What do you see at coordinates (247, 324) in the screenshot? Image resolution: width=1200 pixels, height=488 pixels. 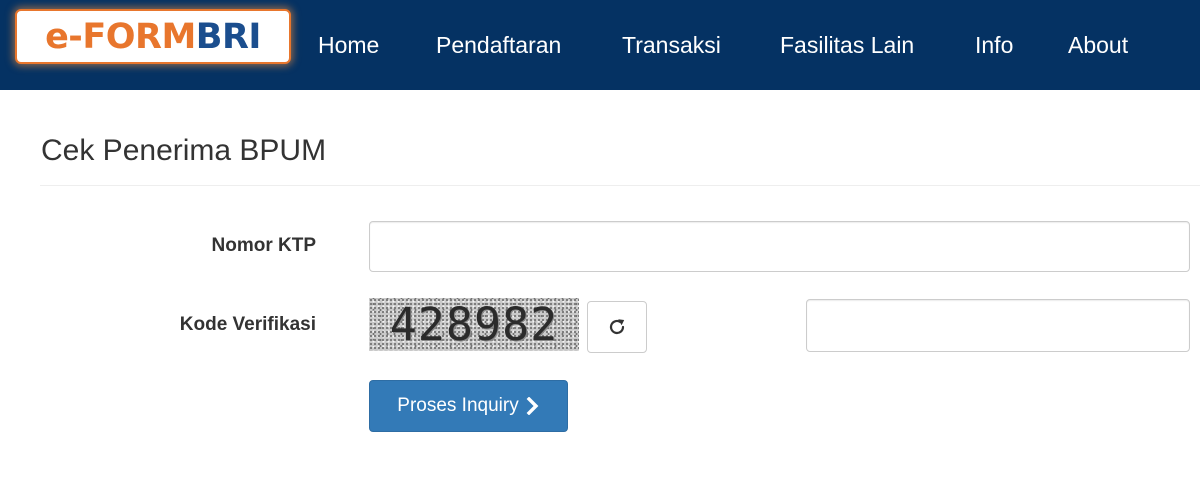 I see `verification-label: Kode Verifikasi` at bounding box center [247, 324].